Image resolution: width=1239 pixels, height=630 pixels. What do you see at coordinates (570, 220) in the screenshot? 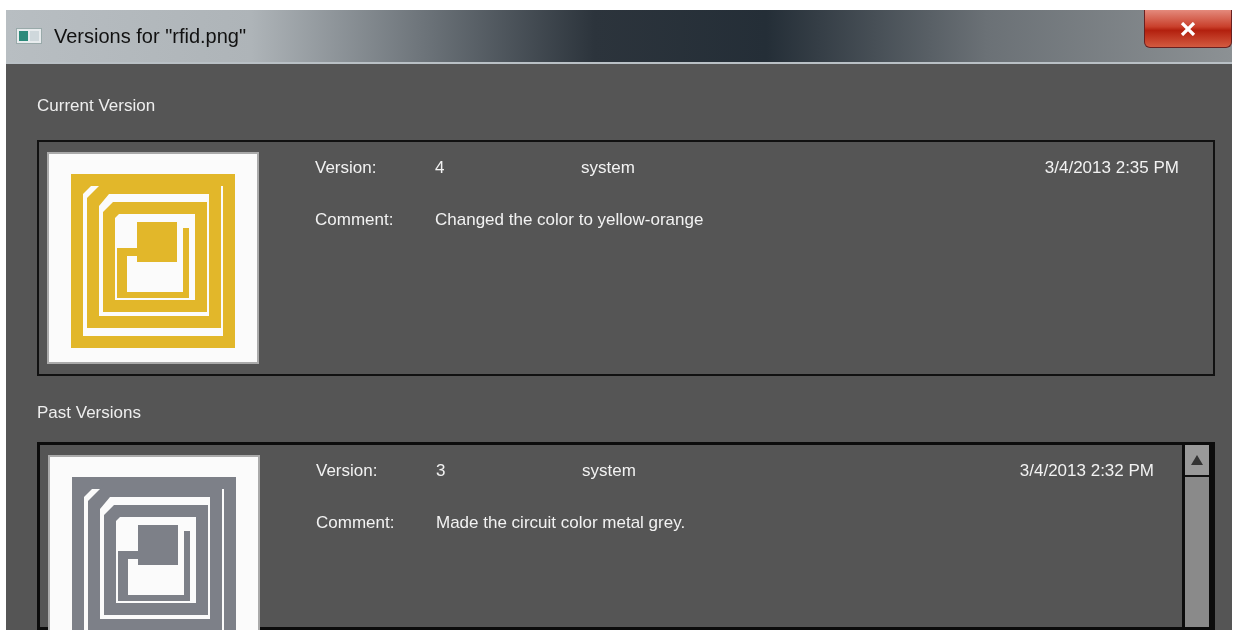
I see `version-comment: Changed the color to yellow-orange` at bounding box center [570, 220].